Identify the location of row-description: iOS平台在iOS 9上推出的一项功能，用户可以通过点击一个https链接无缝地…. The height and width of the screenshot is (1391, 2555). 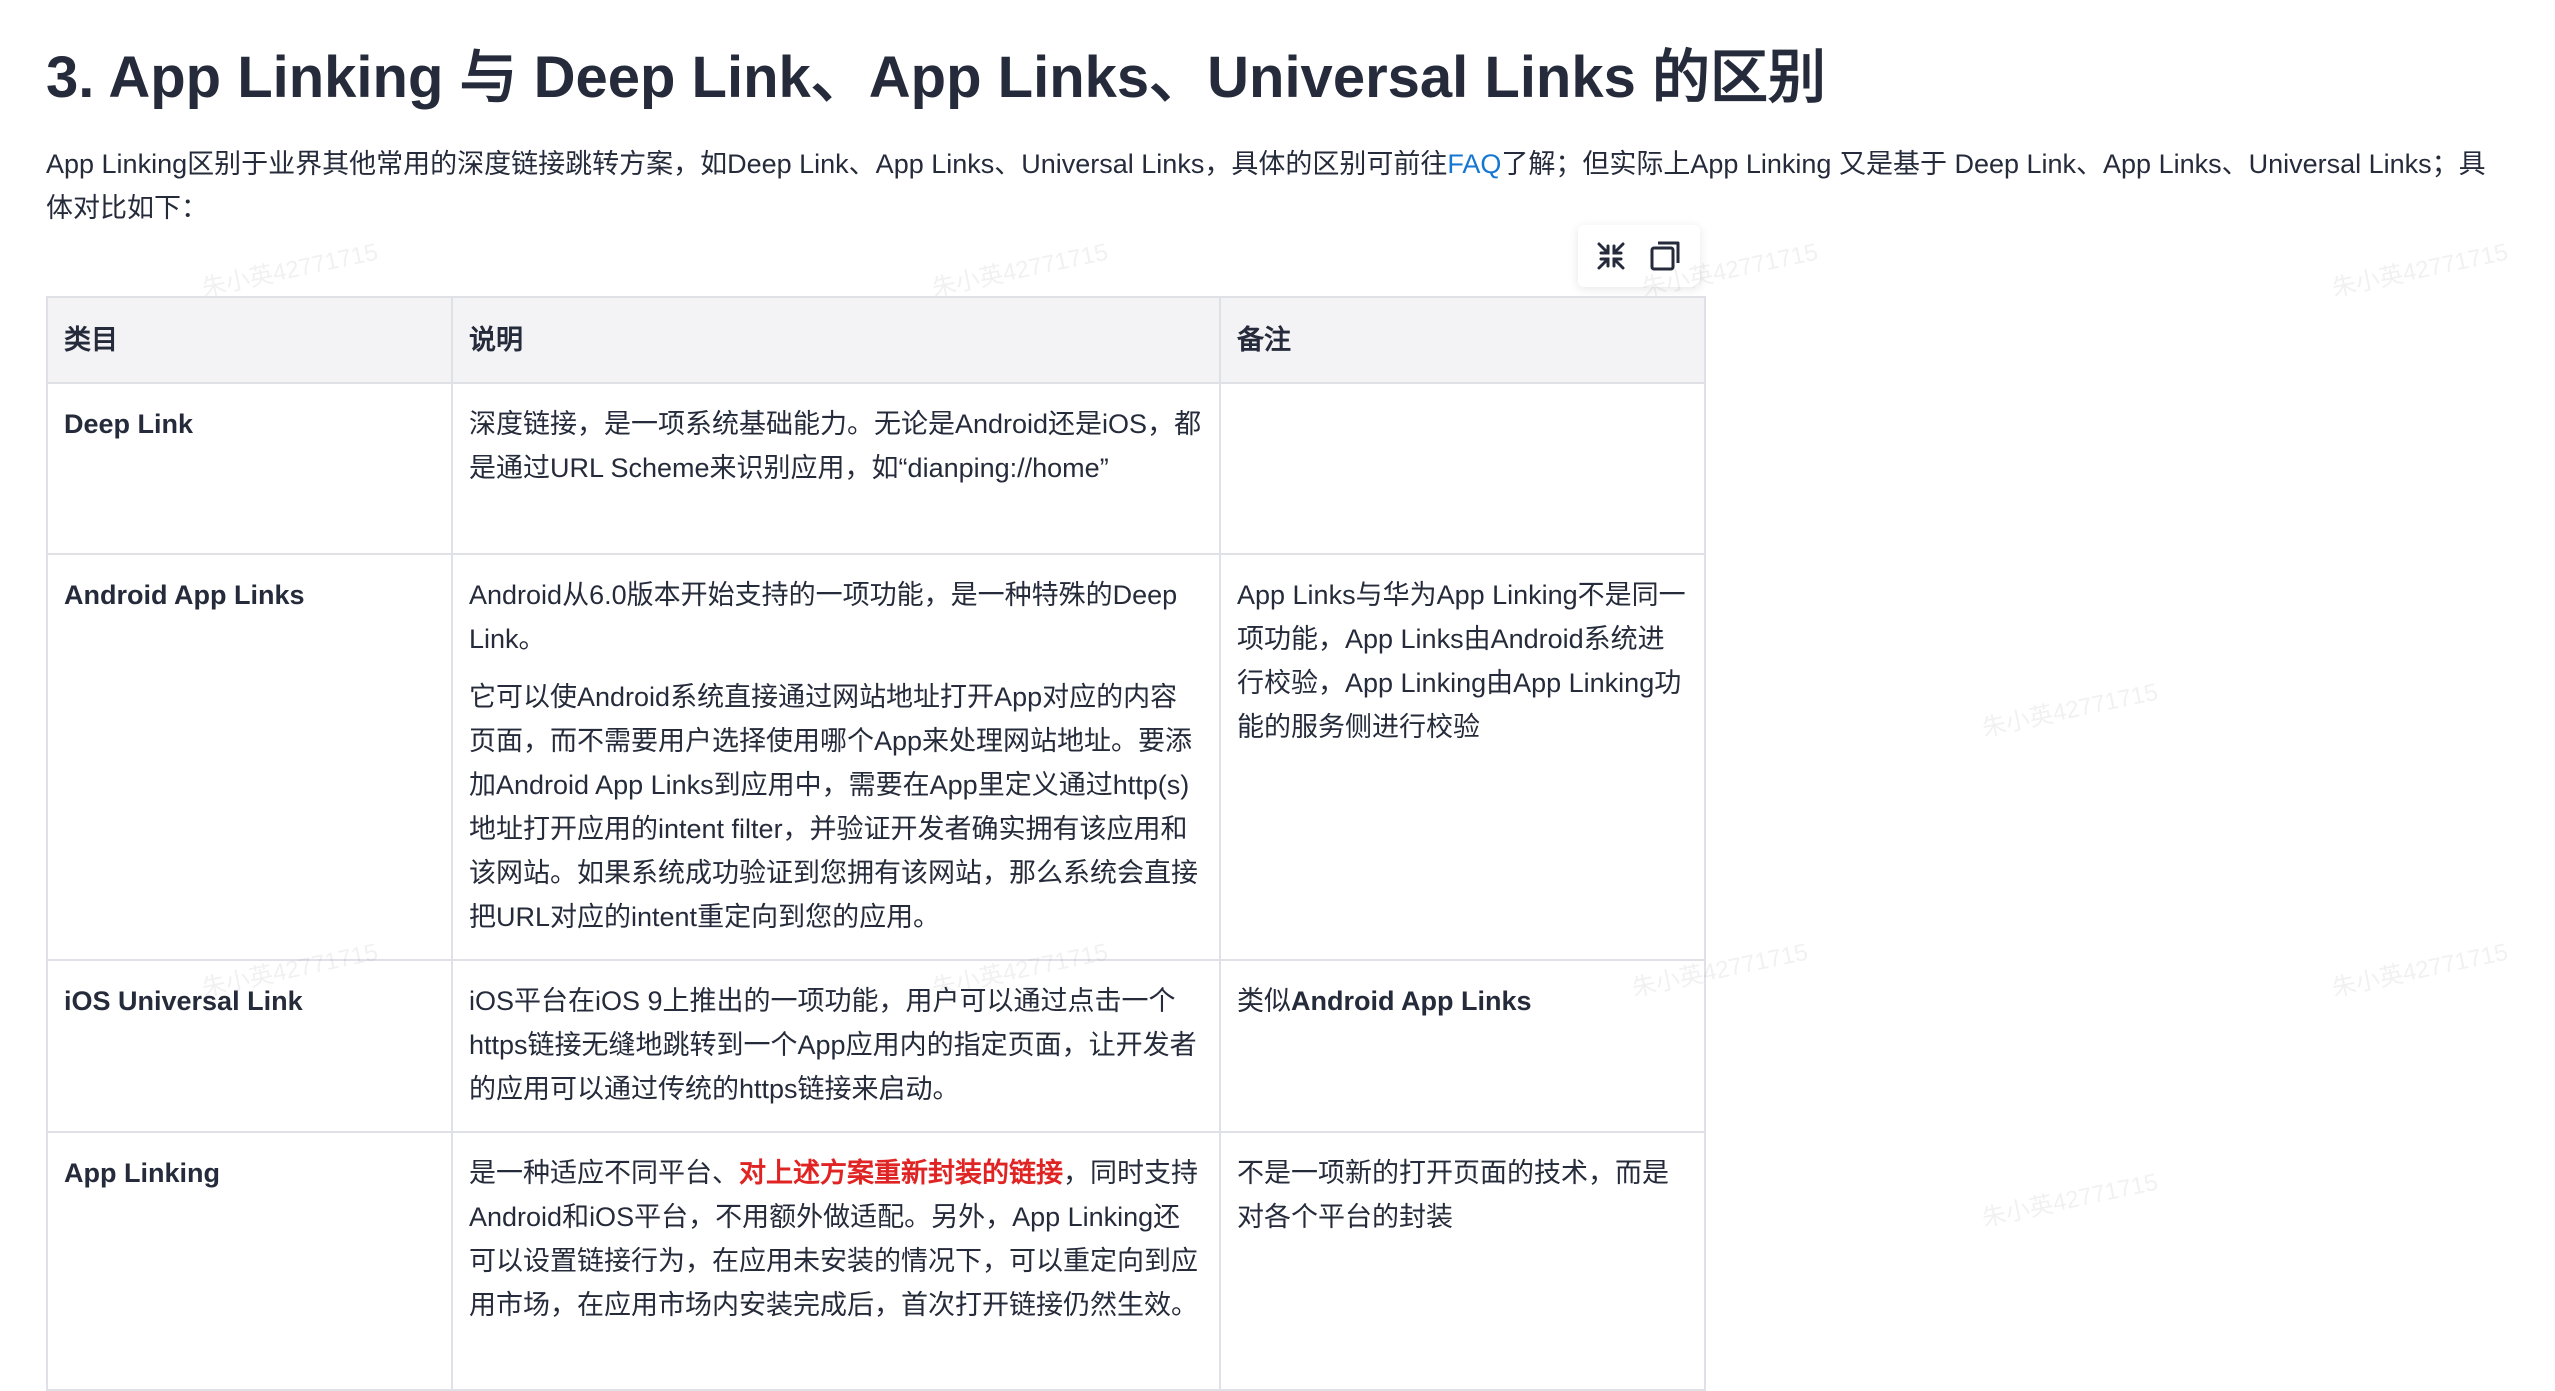
(836, 1046).